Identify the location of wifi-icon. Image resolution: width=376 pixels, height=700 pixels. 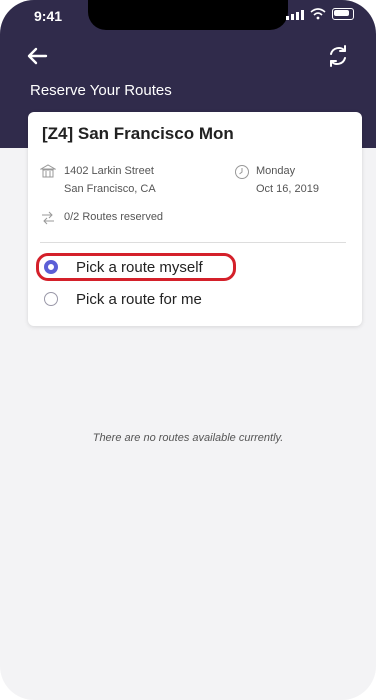
(318, 14).